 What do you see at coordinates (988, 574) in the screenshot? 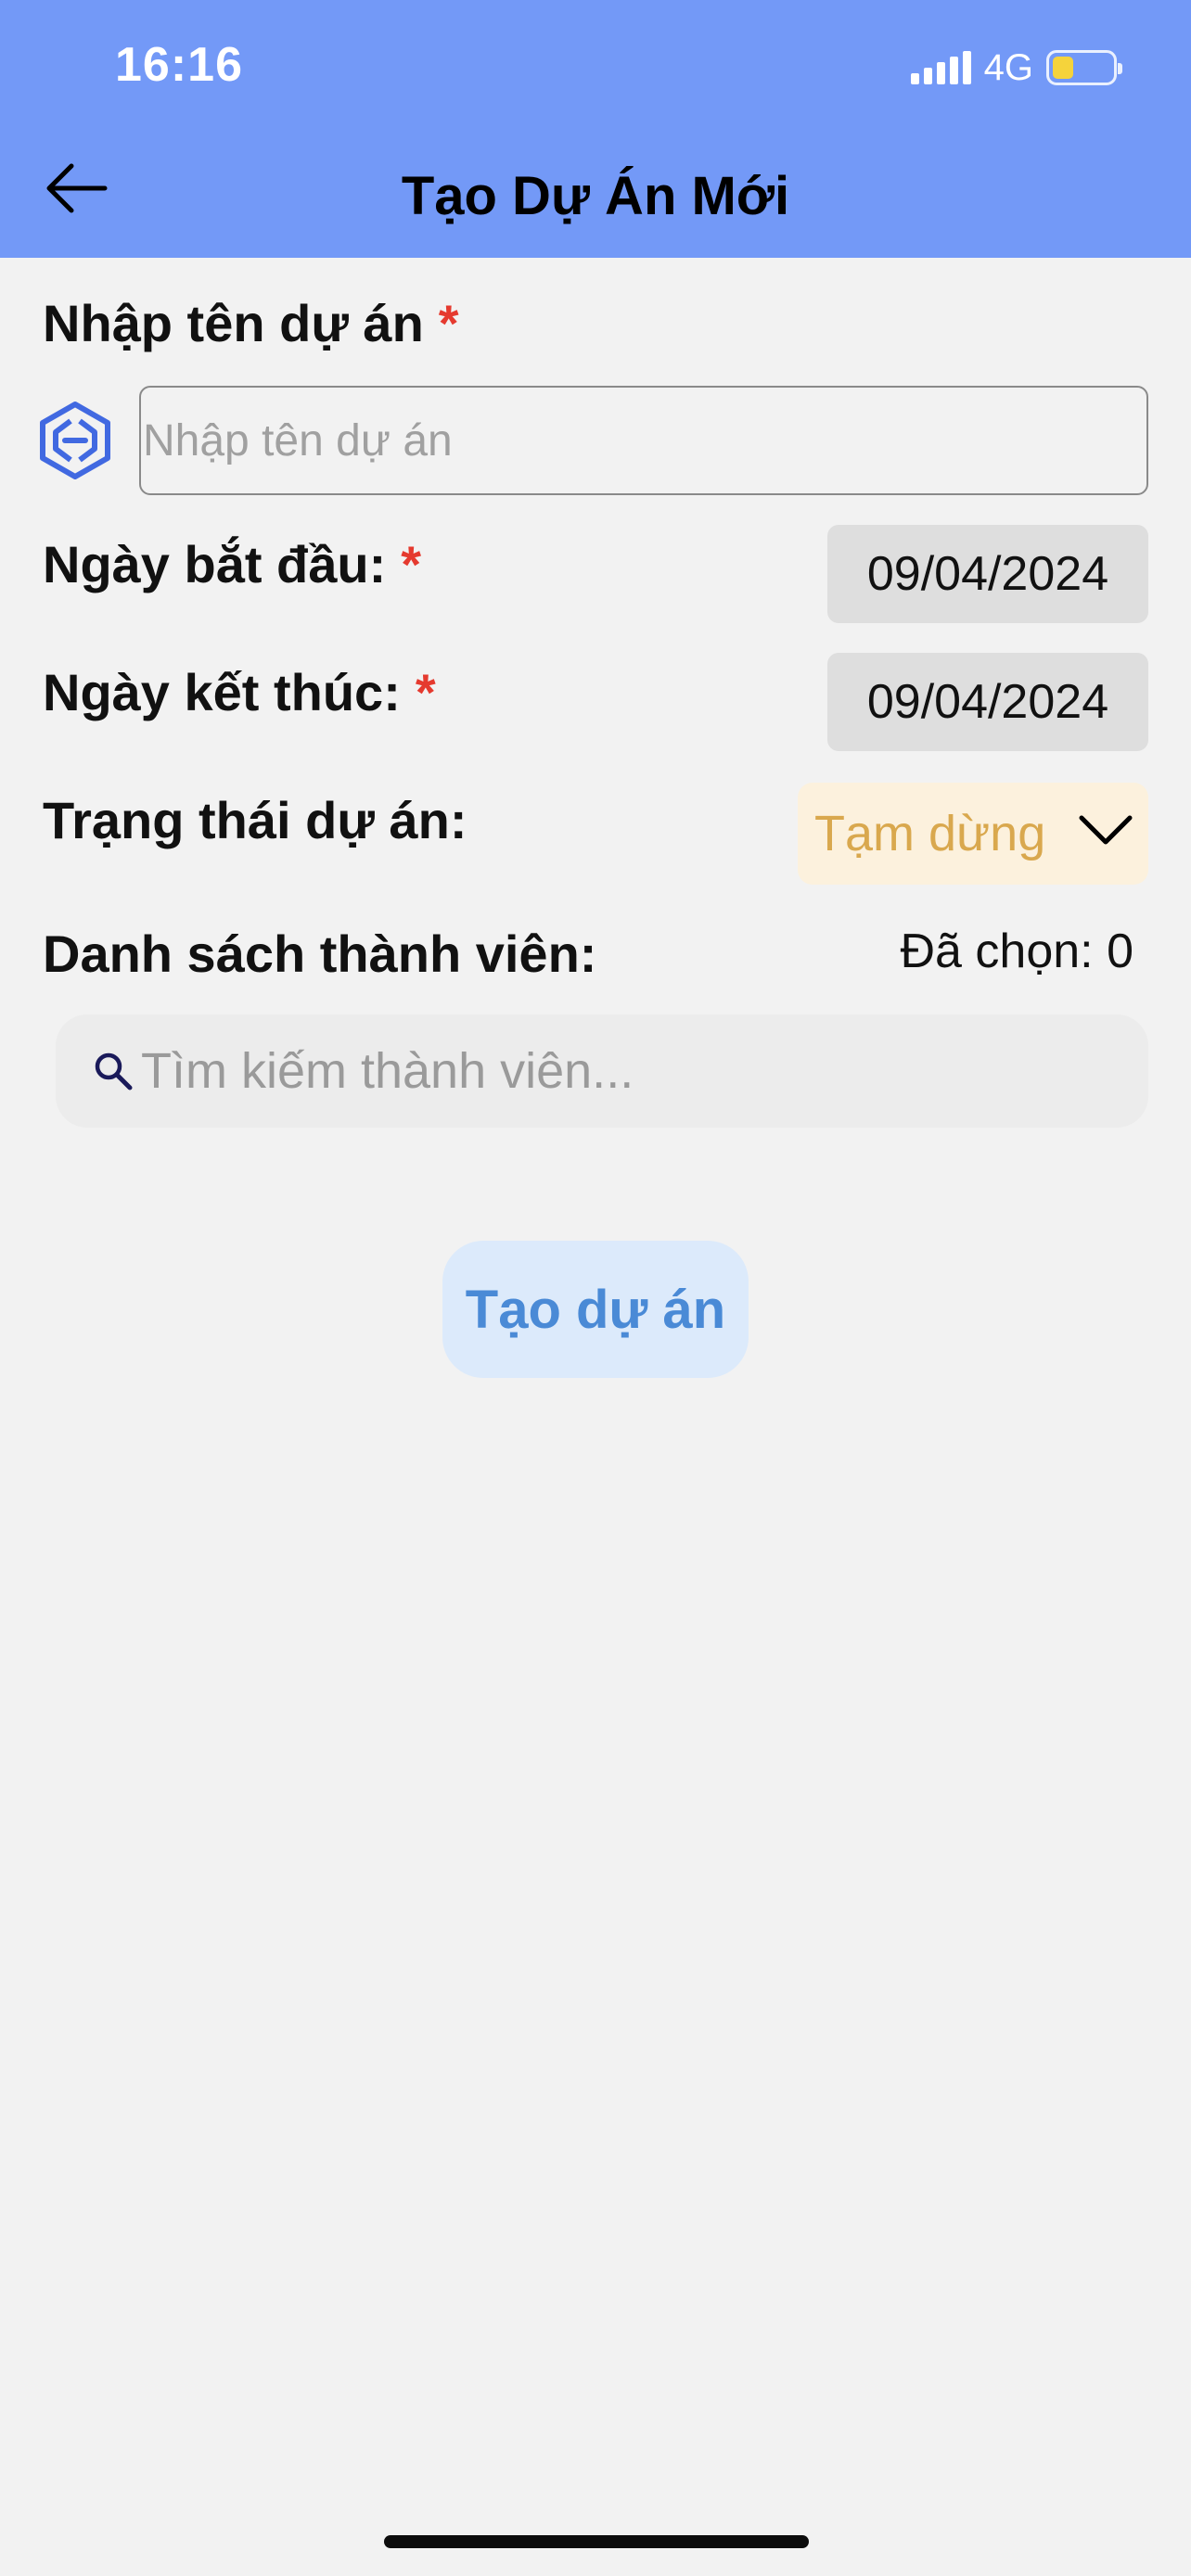
I see `start-date-picker: 09/04/2024` at bounding box center [988, 574].